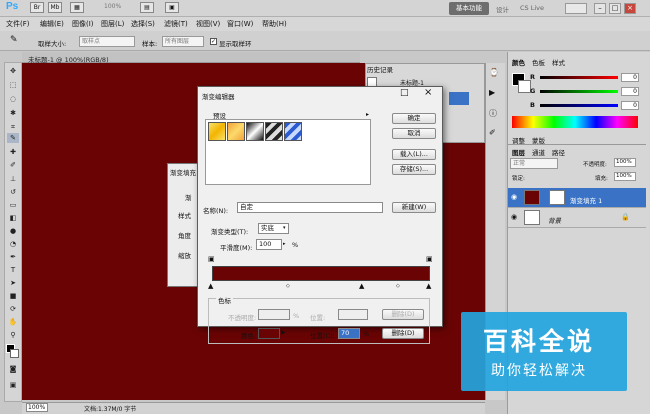  Describe the element at coordinates (208, 24) in the screenshot. I see `menu-view: 视图(V)` at that location.